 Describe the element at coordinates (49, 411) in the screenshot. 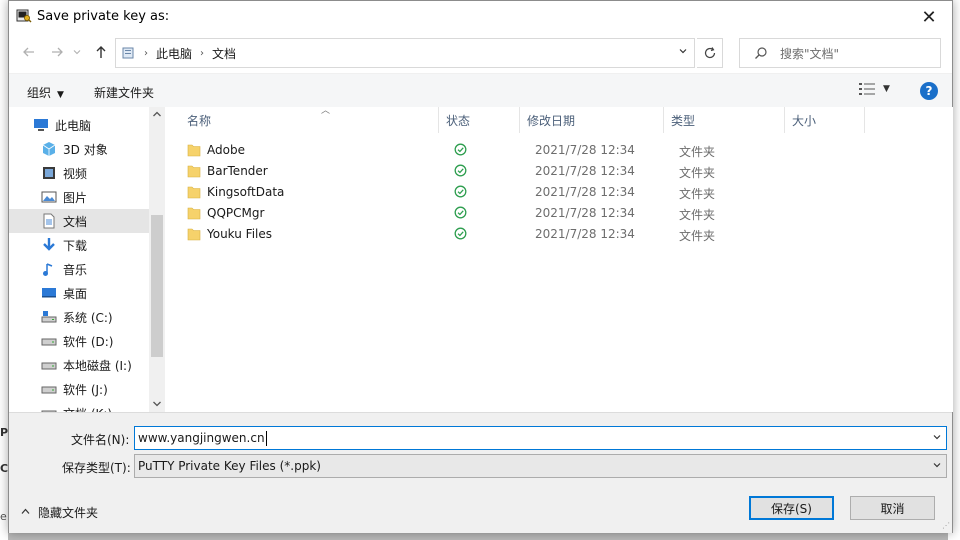

I see `drive-icon` at that location.